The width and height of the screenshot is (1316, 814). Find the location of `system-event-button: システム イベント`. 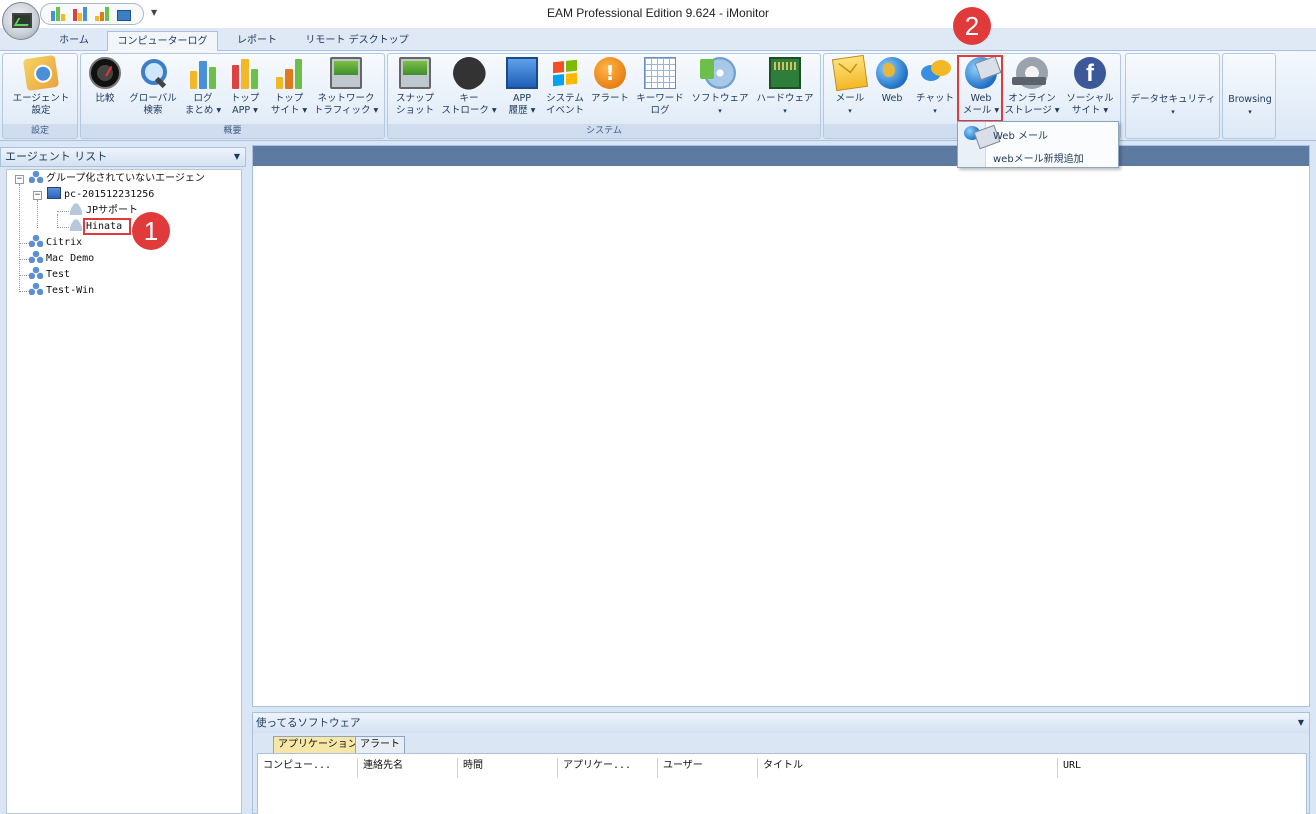

system-event-button: システム イベント is located at coordinates (565, 87).